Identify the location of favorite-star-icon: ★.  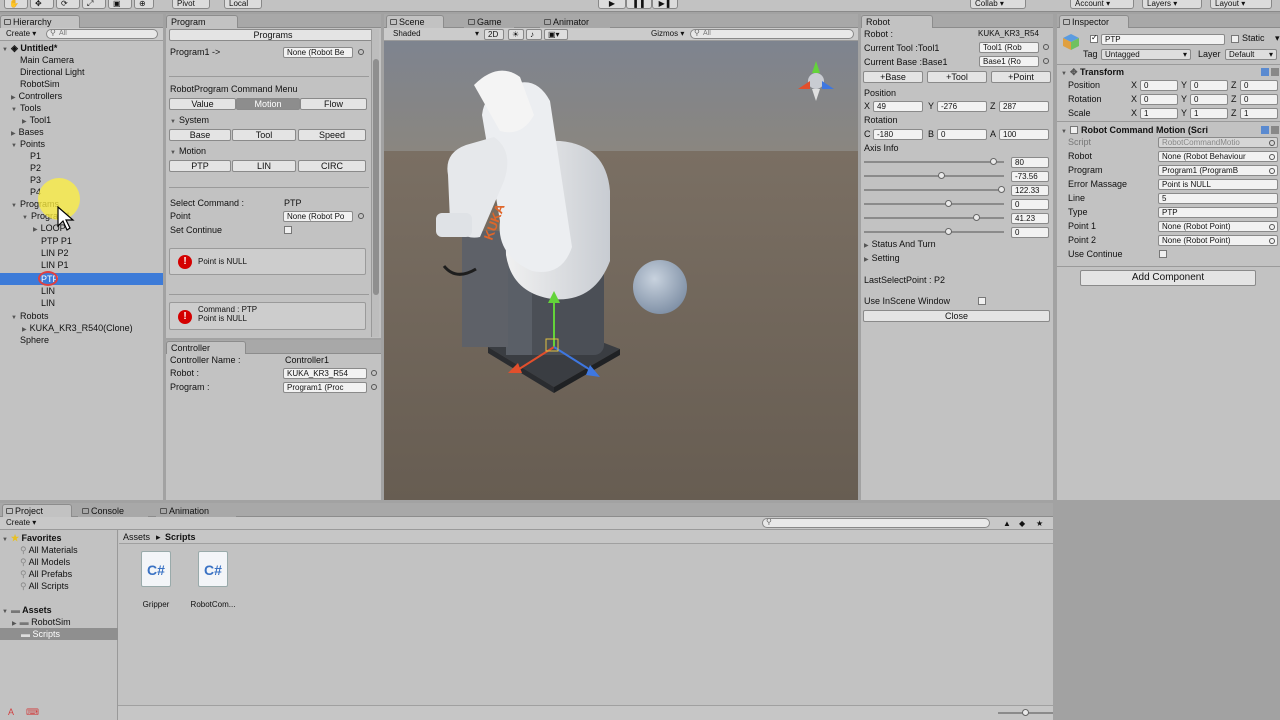
(1039, 524).